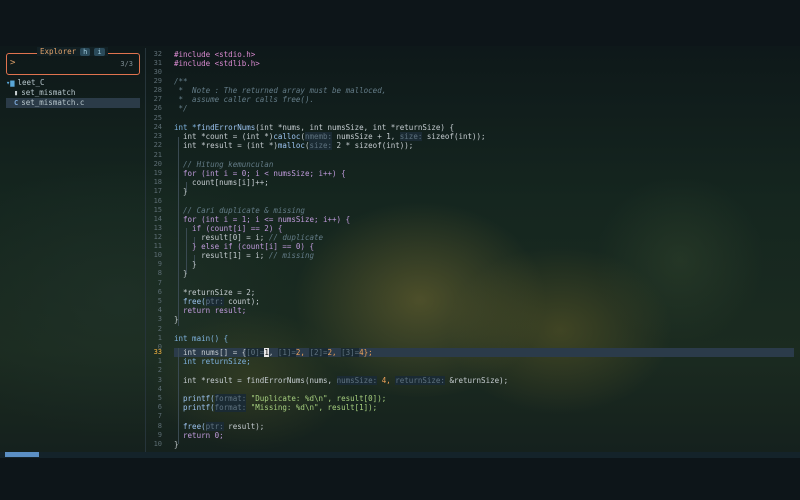  Describe the element at coordinates (157, 145) in the screenshot. I see `line-number: 22` at that location.